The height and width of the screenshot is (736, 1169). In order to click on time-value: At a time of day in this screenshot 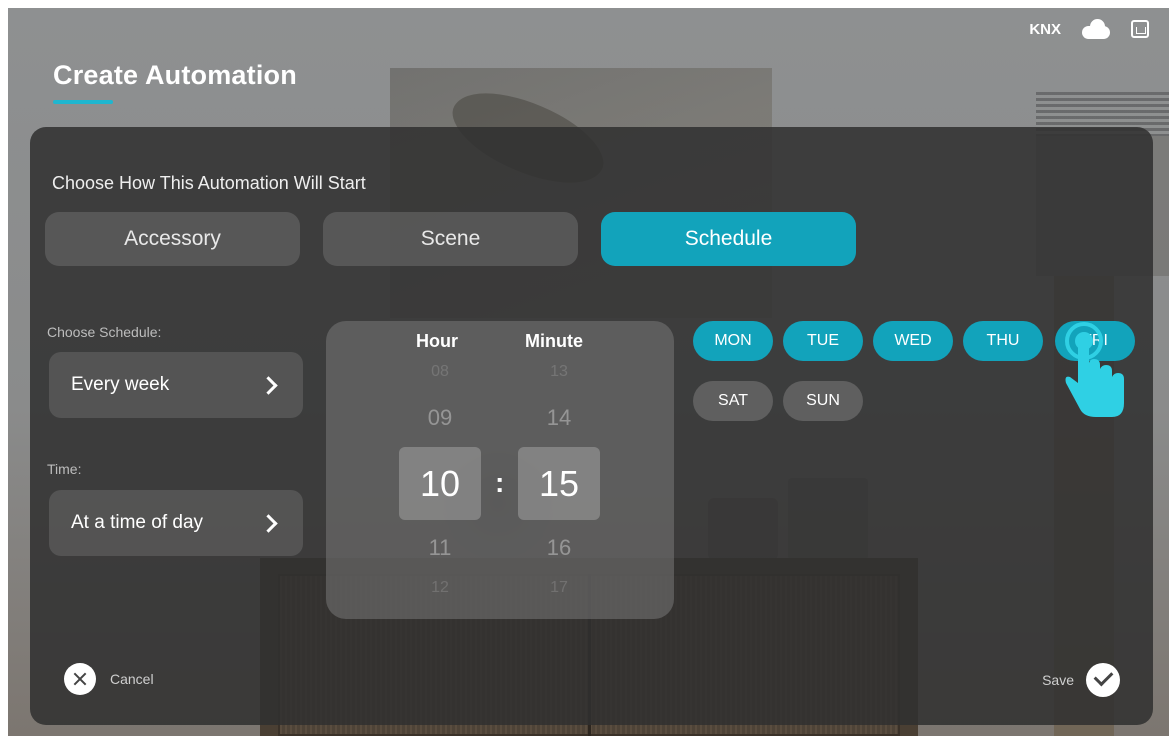, I will do `click(137, 522)`.